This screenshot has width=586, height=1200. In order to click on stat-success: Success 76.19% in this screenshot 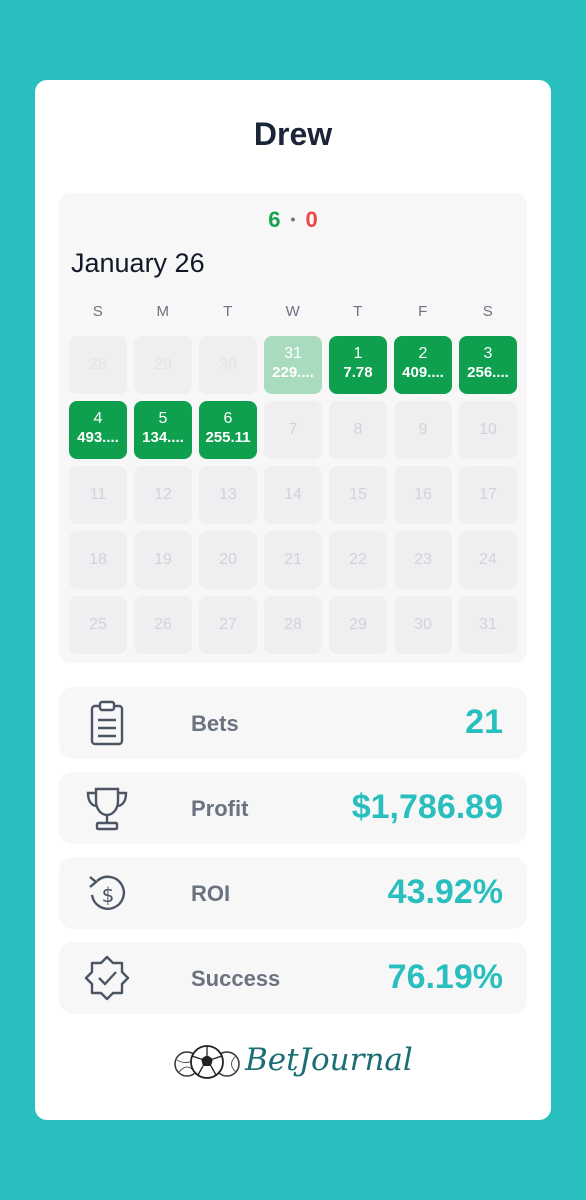, I will do `click(293, 978)`.